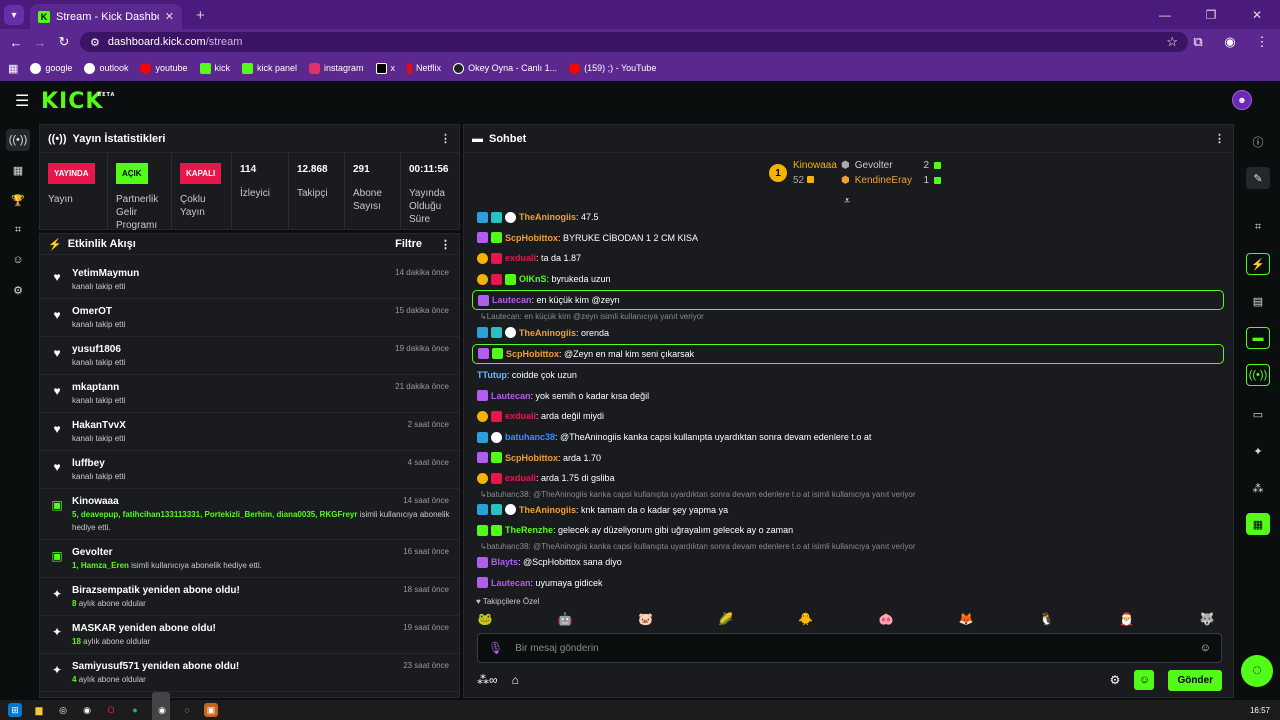 Image resolution: width=1280 pixels, height=720 pixels. I want to click on bookmark-x: x, so click(385, 68).